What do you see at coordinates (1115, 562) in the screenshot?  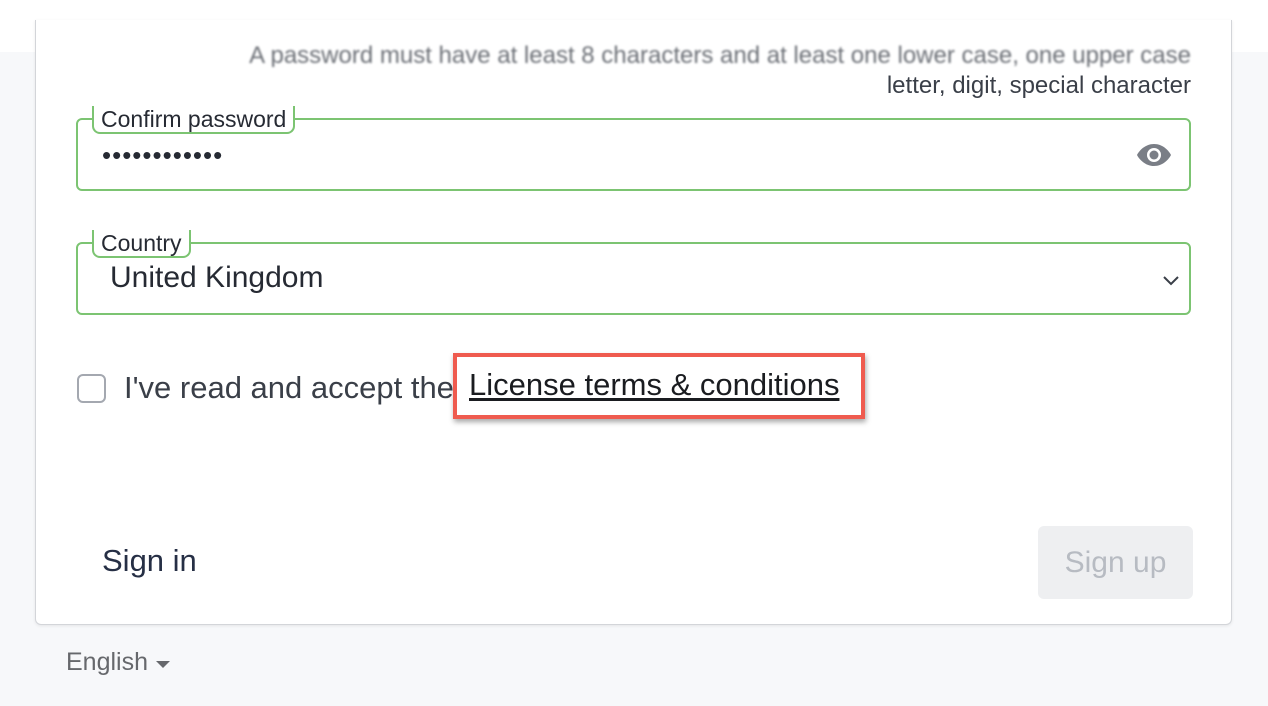 I see `sign-up-button: Sign up` at bounding box center [1115, 562].